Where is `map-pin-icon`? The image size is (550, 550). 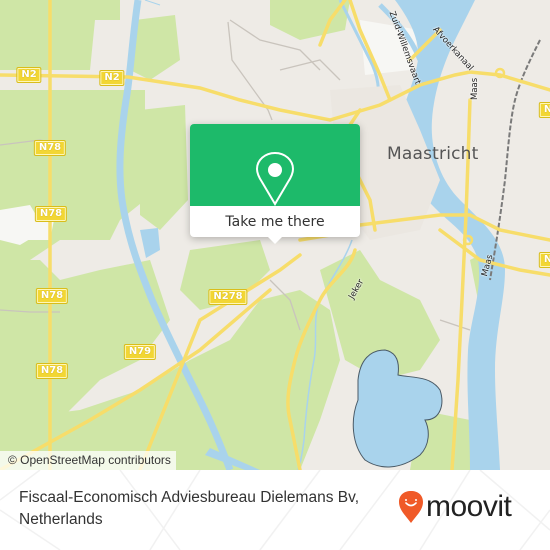 map-pin-icon is located at coordinates (275, 179).